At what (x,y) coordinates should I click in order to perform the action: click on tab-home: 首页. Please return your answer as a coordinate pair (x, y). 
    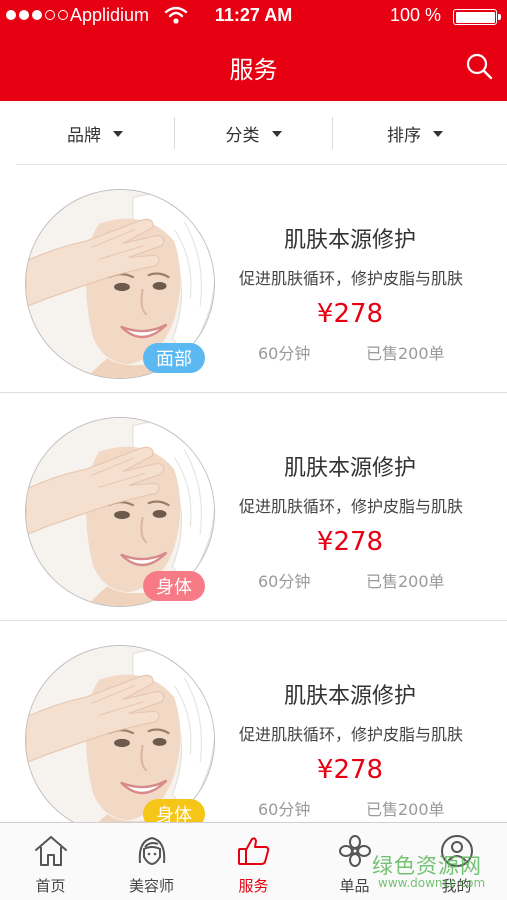
    Looking at the image, I should click on (50, 861).